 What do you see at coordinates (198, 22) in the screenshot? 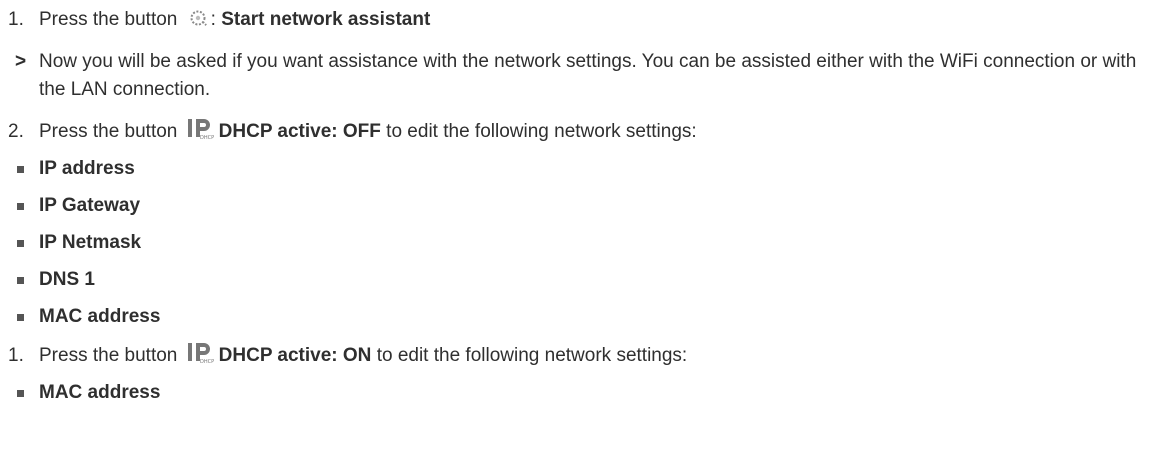
I see `network-assistant-gear-icon` at bounding box center [198, 22].